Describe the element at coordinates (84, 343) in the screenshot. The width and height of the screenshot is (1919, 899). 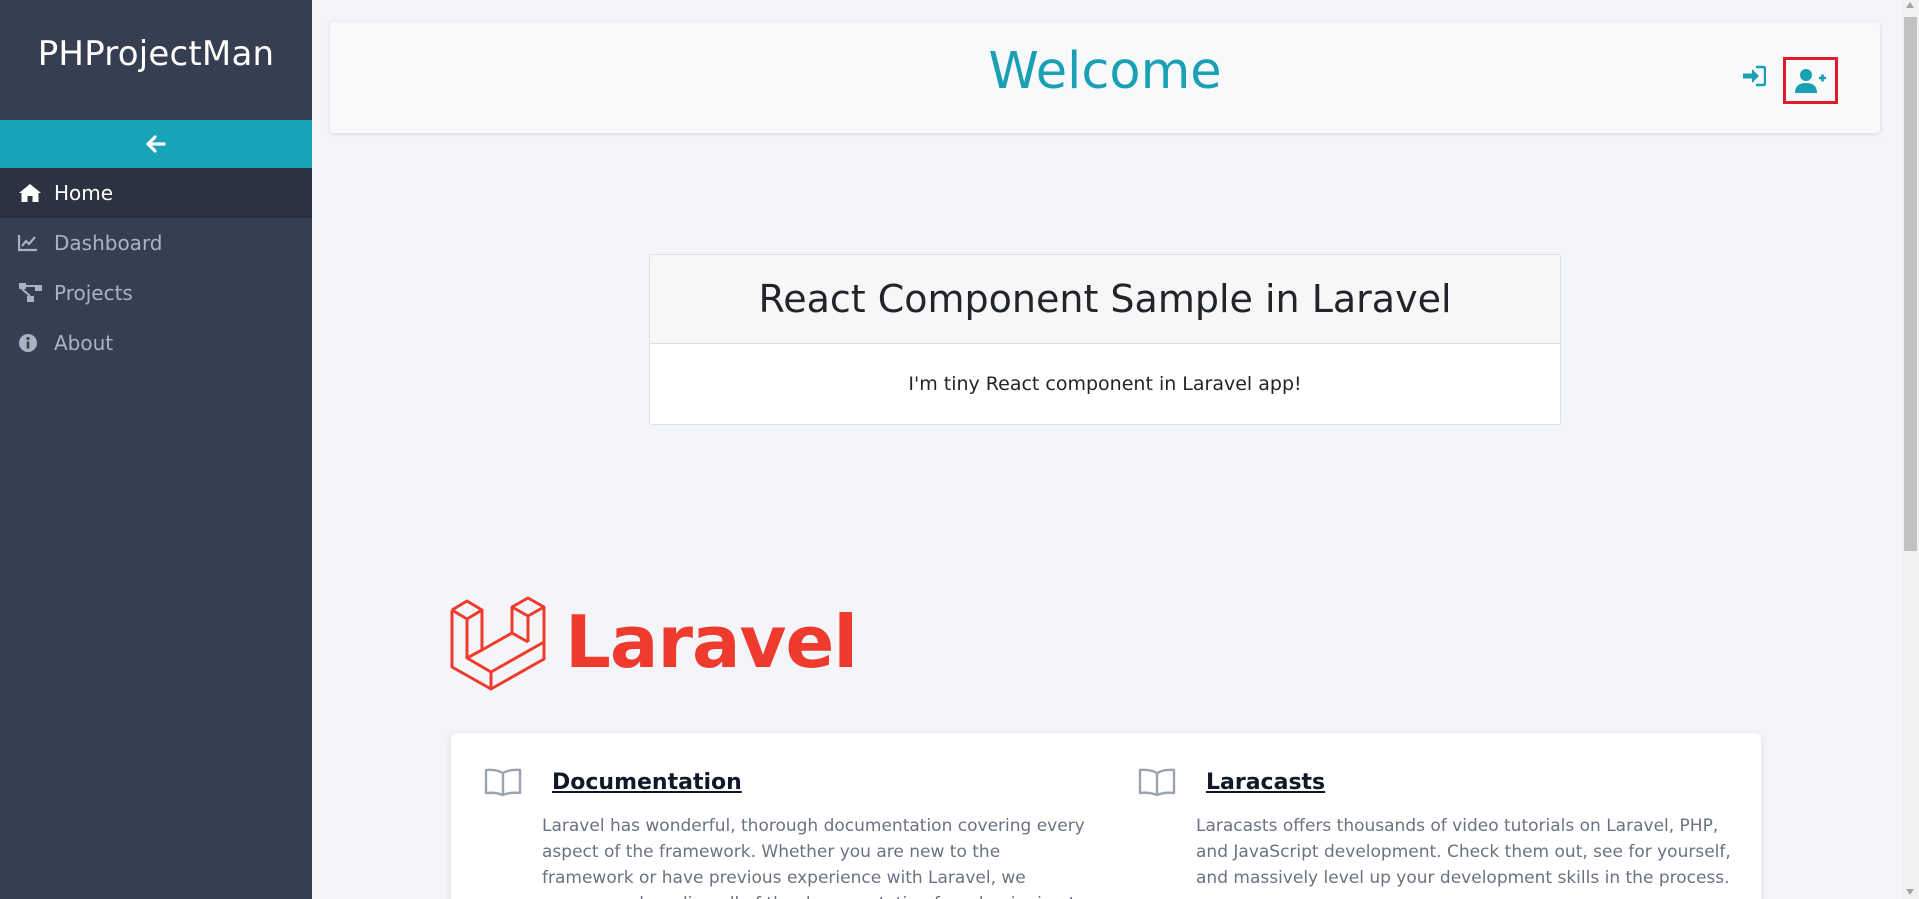
I see `sidebar-item-label: About` at that location.